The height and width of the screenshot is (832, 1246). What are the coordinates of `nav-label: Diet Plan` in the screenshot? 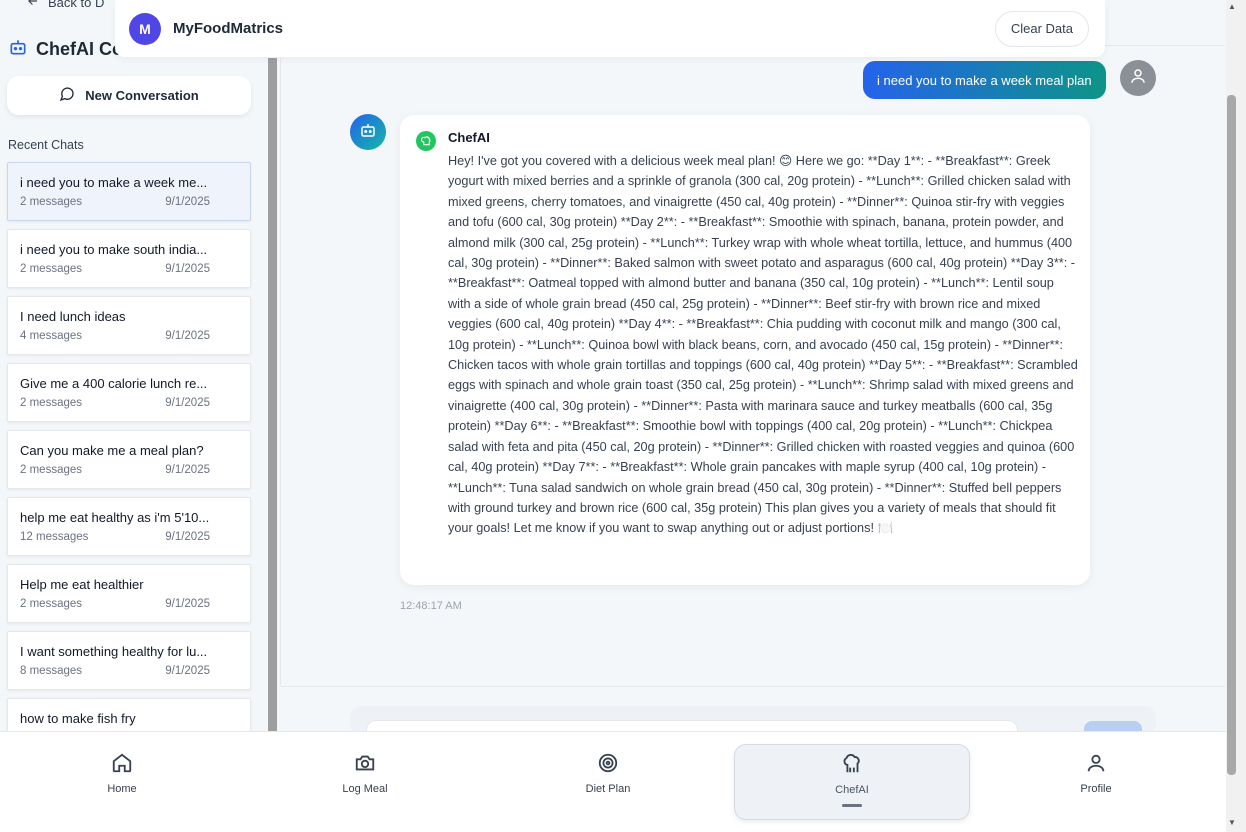 It's located at (608, 789).